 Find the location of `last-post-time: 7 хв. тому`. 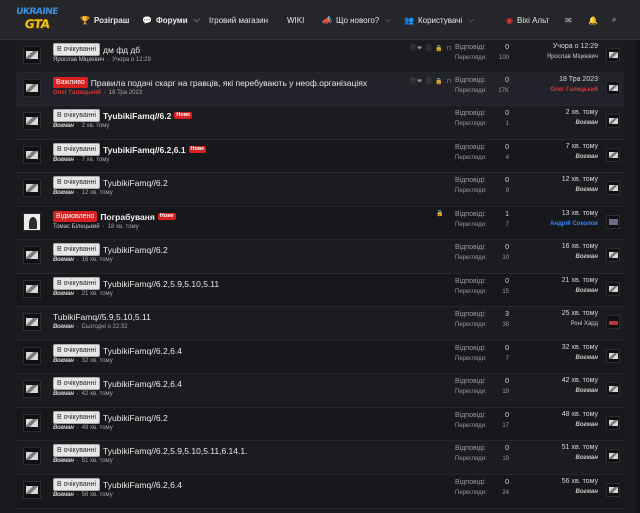

last-post-time: 7 хв. тому is located at coordinates (582, 146).